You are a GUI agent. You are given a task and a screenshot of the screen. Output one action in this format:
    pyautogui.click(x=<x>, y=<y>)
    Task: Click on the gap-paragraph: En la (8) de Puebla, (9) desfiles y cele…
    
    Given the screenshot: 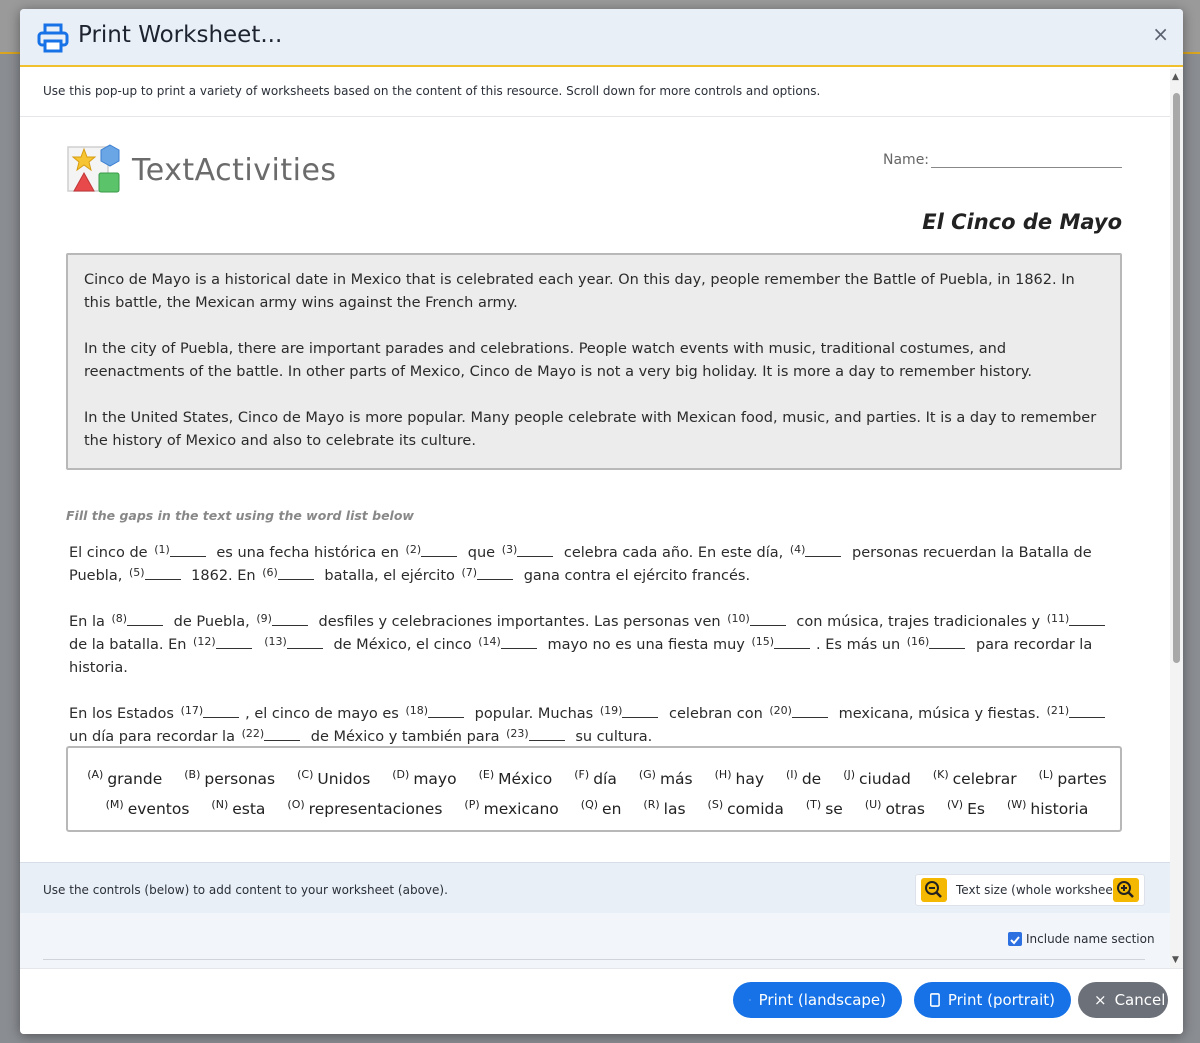 What is the action you would take?
    pyautogui.click(x=599, y=645)
    